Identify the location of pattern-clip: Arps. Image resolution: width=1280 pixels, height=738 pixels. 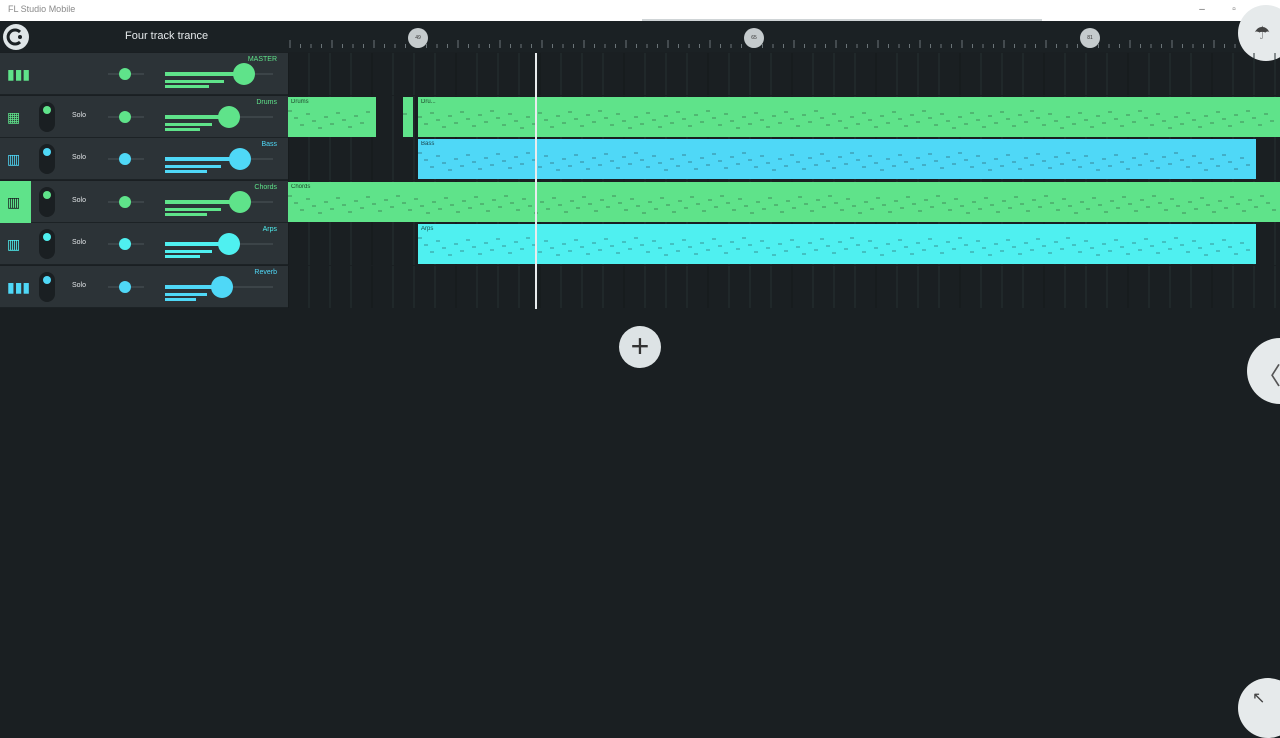
(837, 244).